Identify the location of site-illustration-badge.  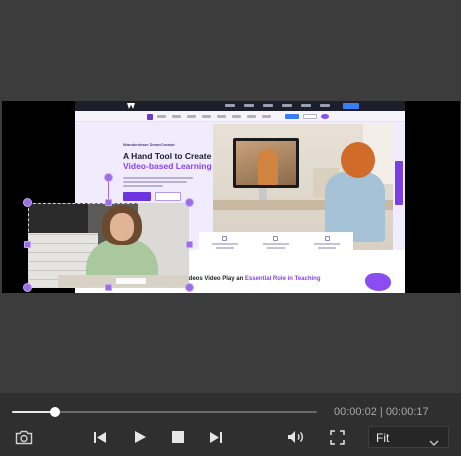
(378, 282).